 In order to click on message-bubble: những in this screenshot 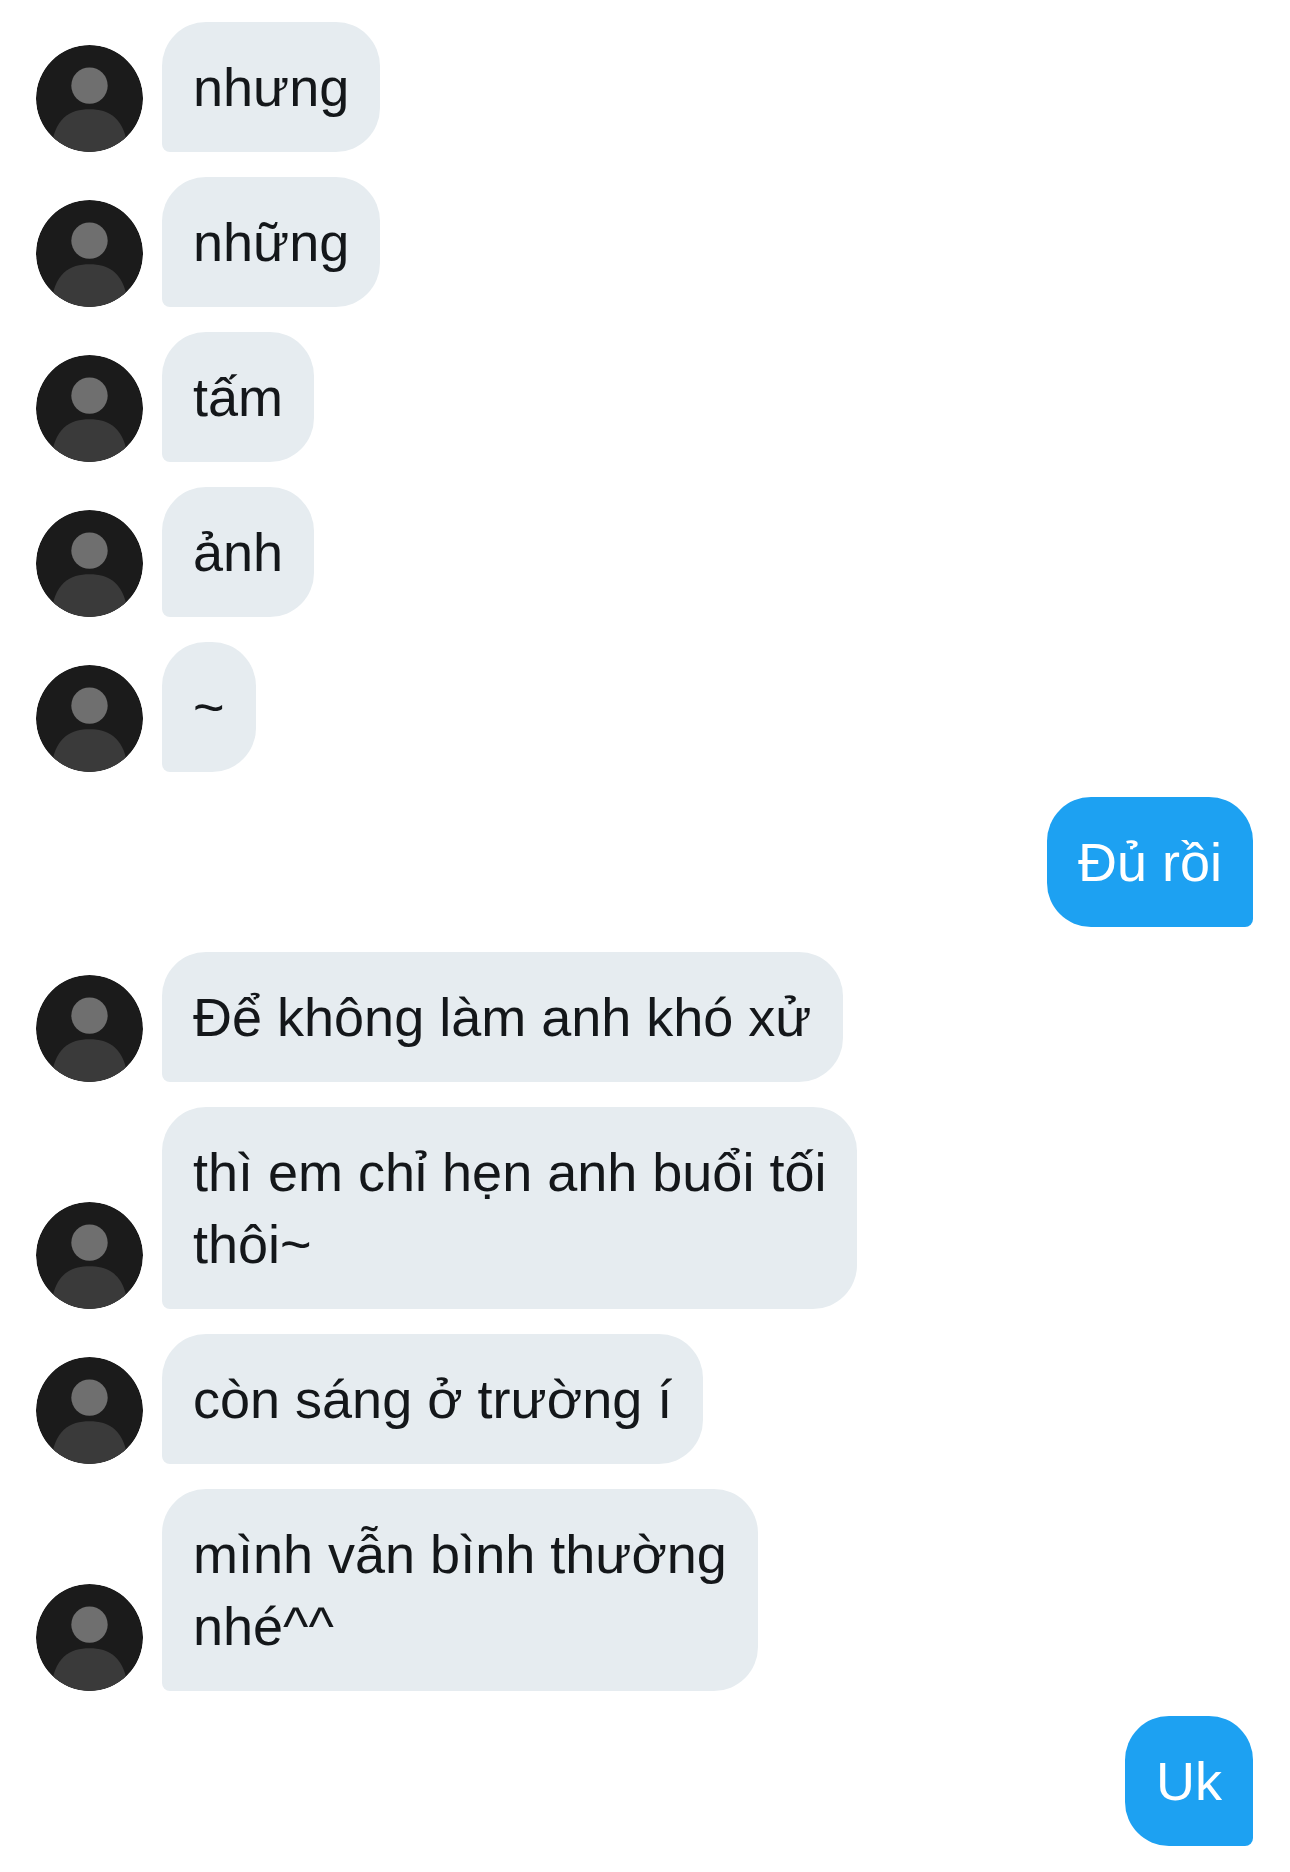, I will do `click(271, 242)`.